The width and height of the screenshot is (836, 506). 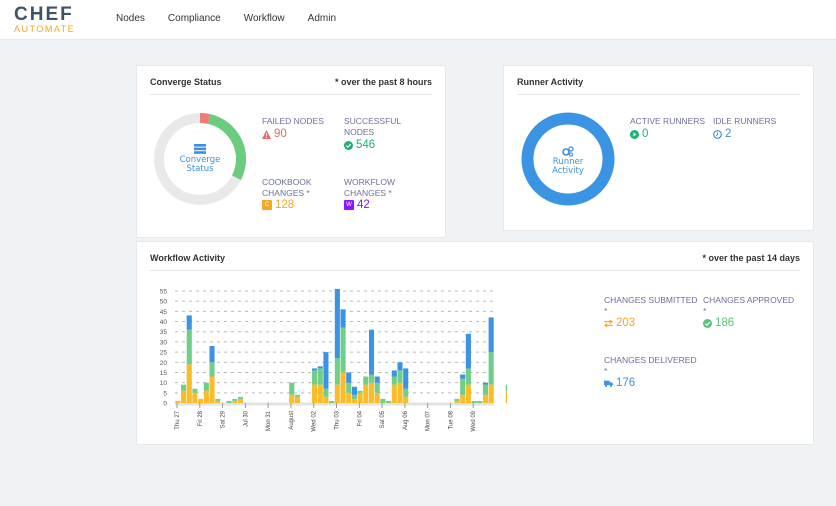 I want to click on submitted-label-text: CHANGES SUBMITTED, so click(x=651, y=300).